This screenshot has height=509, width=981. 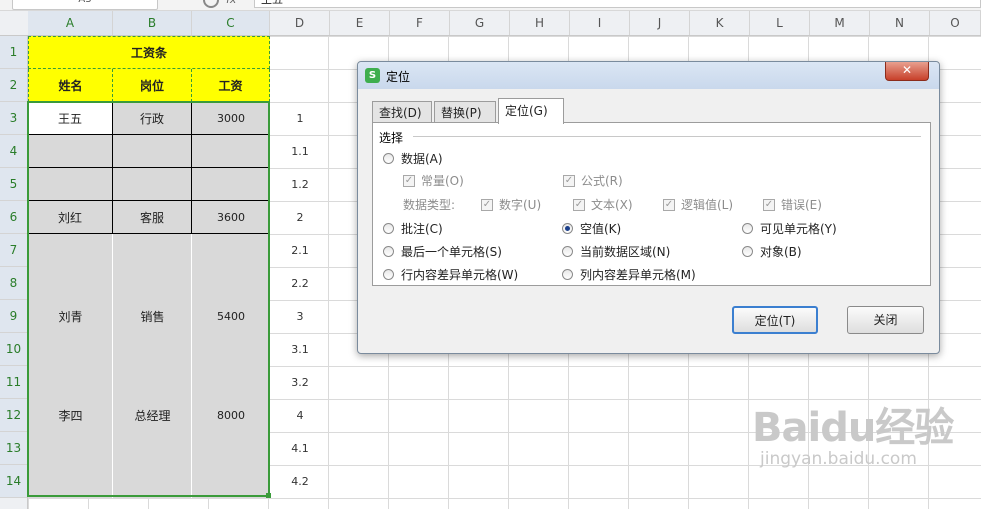 I want to click on cell-d6: 2, so click(x=300, y=217).